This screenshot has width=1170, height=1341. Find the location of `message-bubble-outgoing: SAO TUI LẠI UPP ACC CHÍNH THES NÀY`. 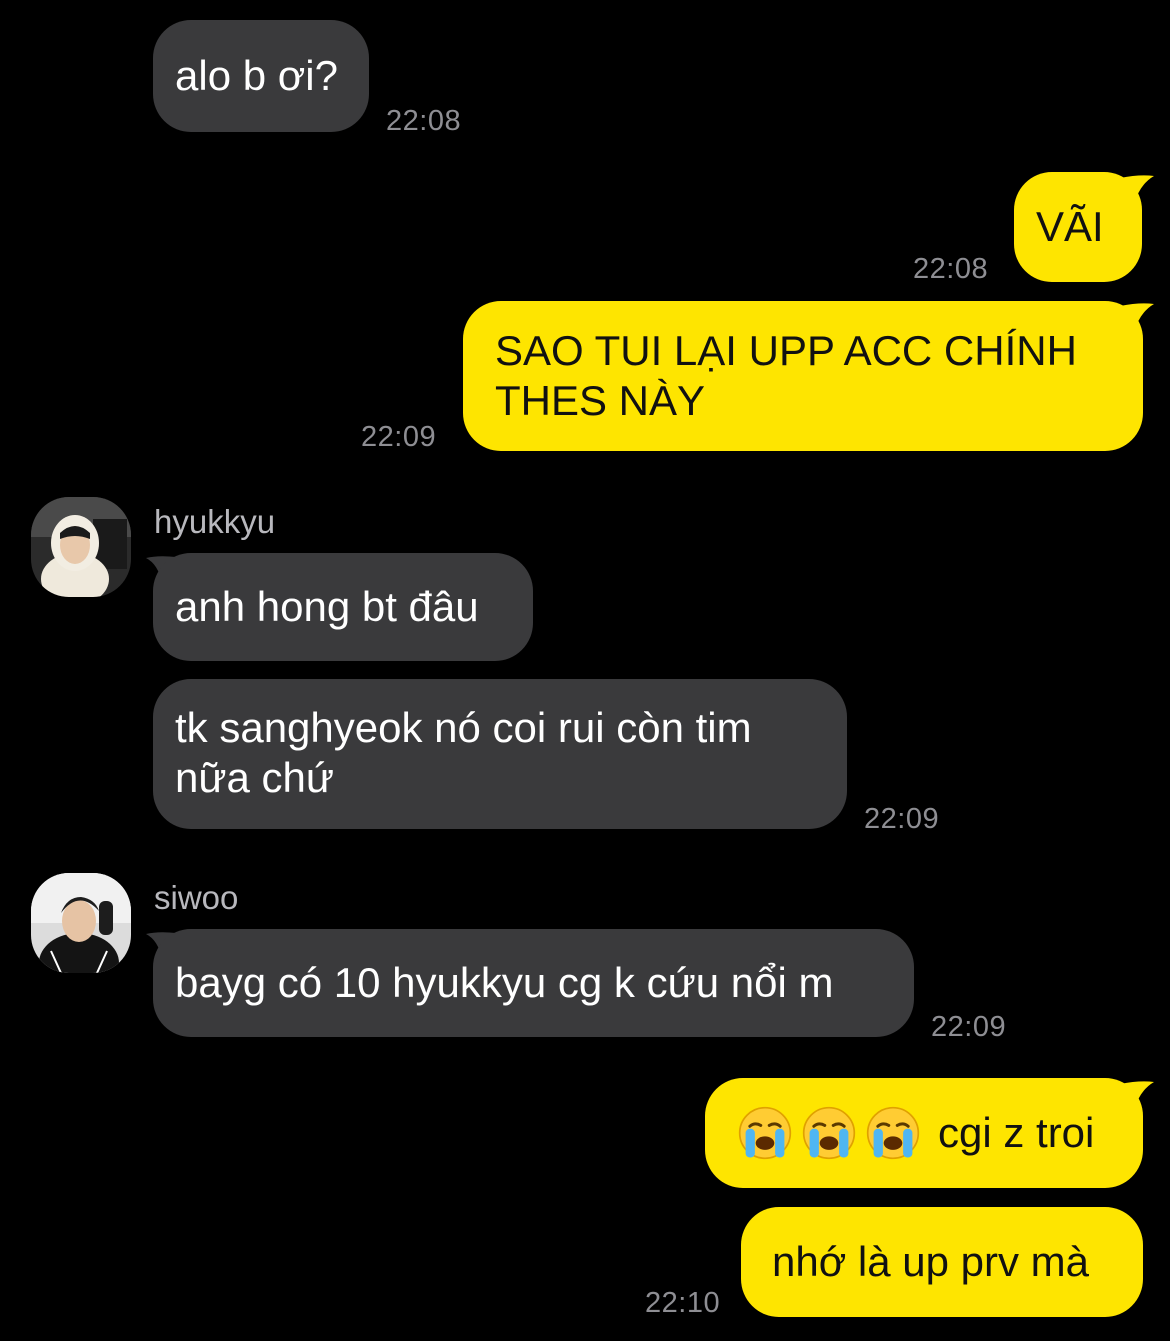

message-bubble-outgoing: SAO TUI LẠI UPP ACC CHÍNH THES NÀY is located at coordinates (803, 376).